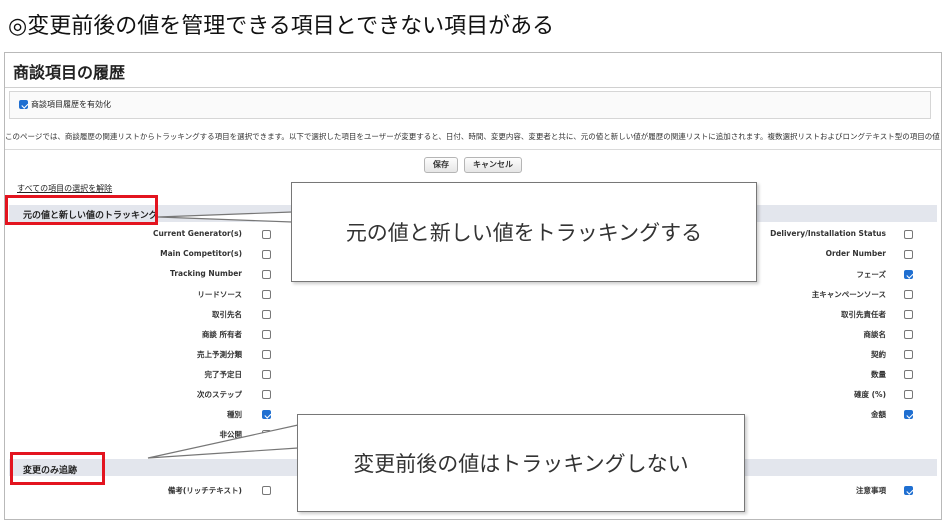  Describe the element at coordinates (521, 463) in the screenshot. I see `callout-track-changes: 変更前後の値はトラッキングしない` at that location.